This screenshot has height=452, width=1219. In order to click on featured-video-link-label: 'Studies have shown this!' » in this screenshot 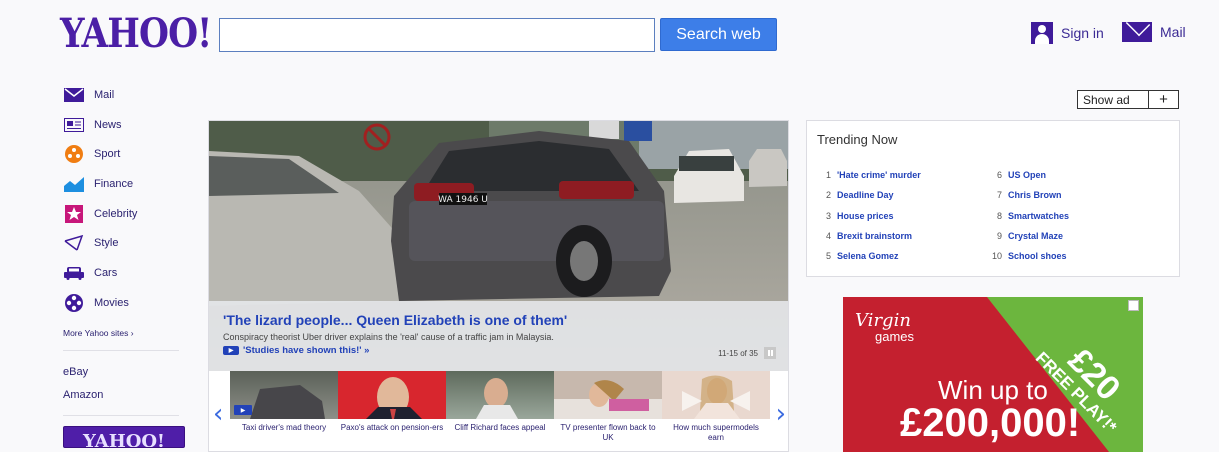, I will do `click(306, 350)`.